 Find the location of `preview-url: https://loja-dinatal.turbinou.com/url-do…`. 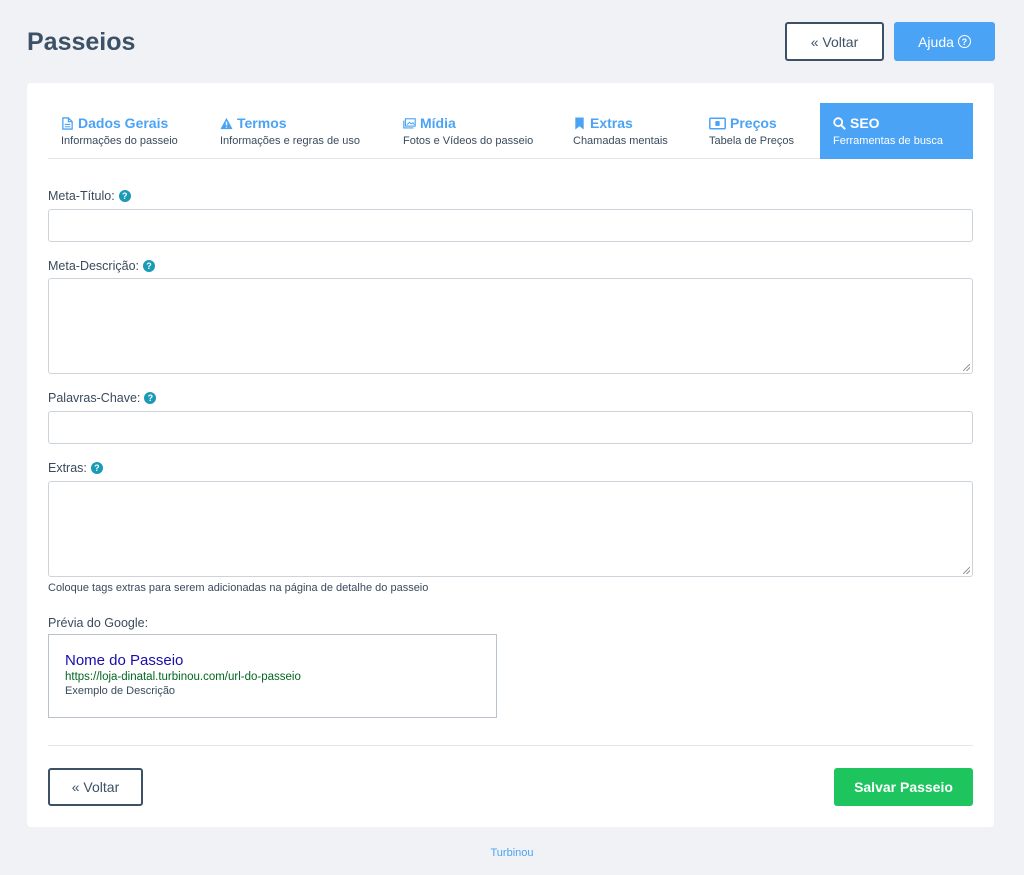

preview-url: https://loja-dinatal.turbinou.com/url-do… is located at coordinates (183, 677).